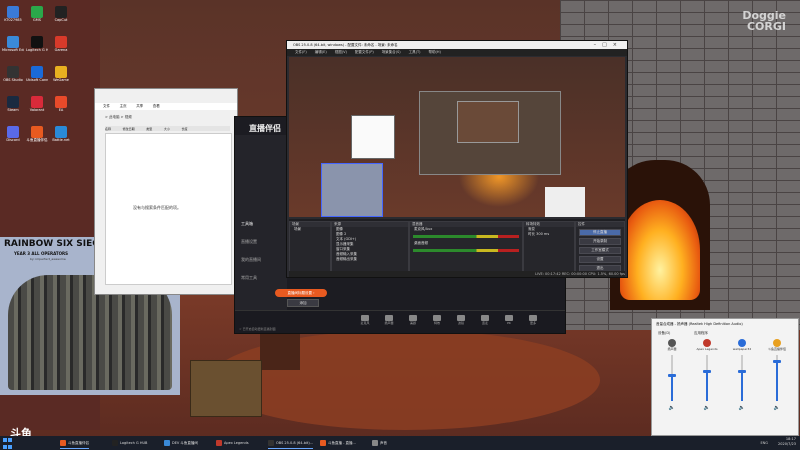 The width and height of the screenshot is (800, 452). What do you see at coordinates (391, 52) in the screenshot?
I see `obs-menu-item: 场景集合(S)` at bounding box center [391, 52].